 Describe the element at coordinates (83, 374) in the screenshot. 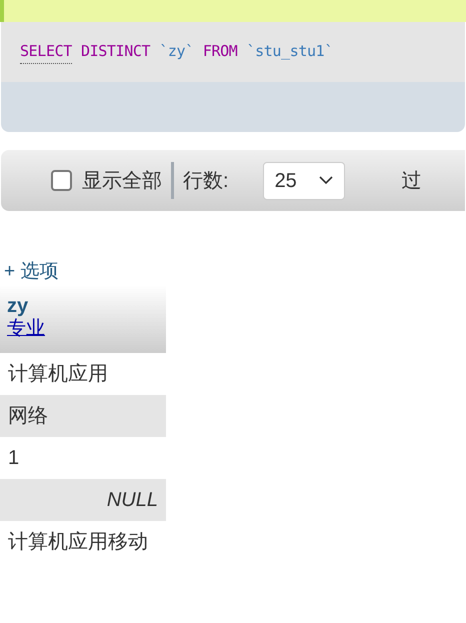

I see `table-cell: 计算机应用` at that location.